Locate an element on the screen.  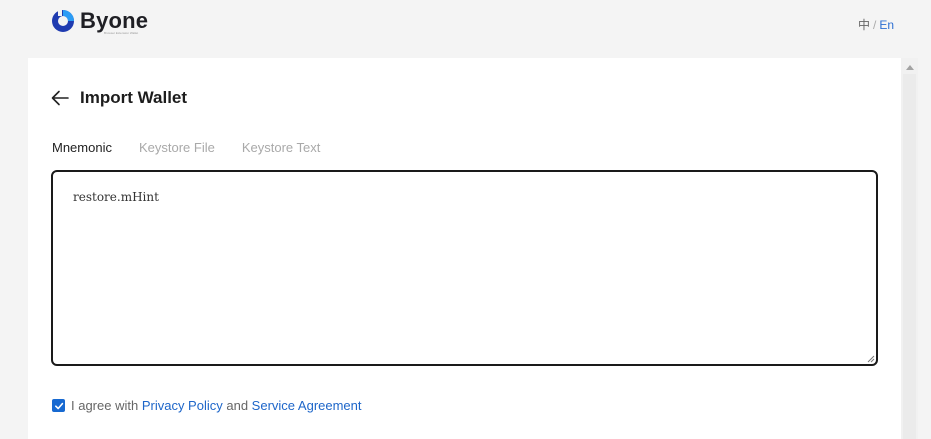
page-scrollbar is located at coordinates (909, 248).